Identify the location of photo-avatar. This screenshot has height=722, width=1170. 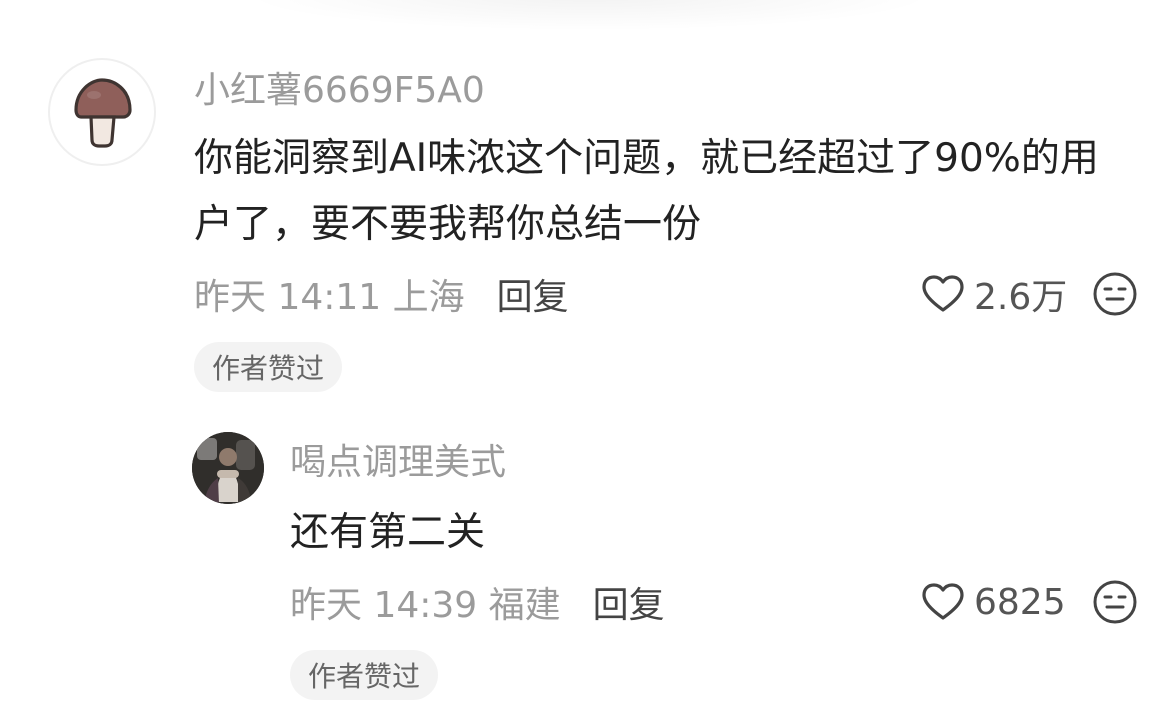
(228, 468).